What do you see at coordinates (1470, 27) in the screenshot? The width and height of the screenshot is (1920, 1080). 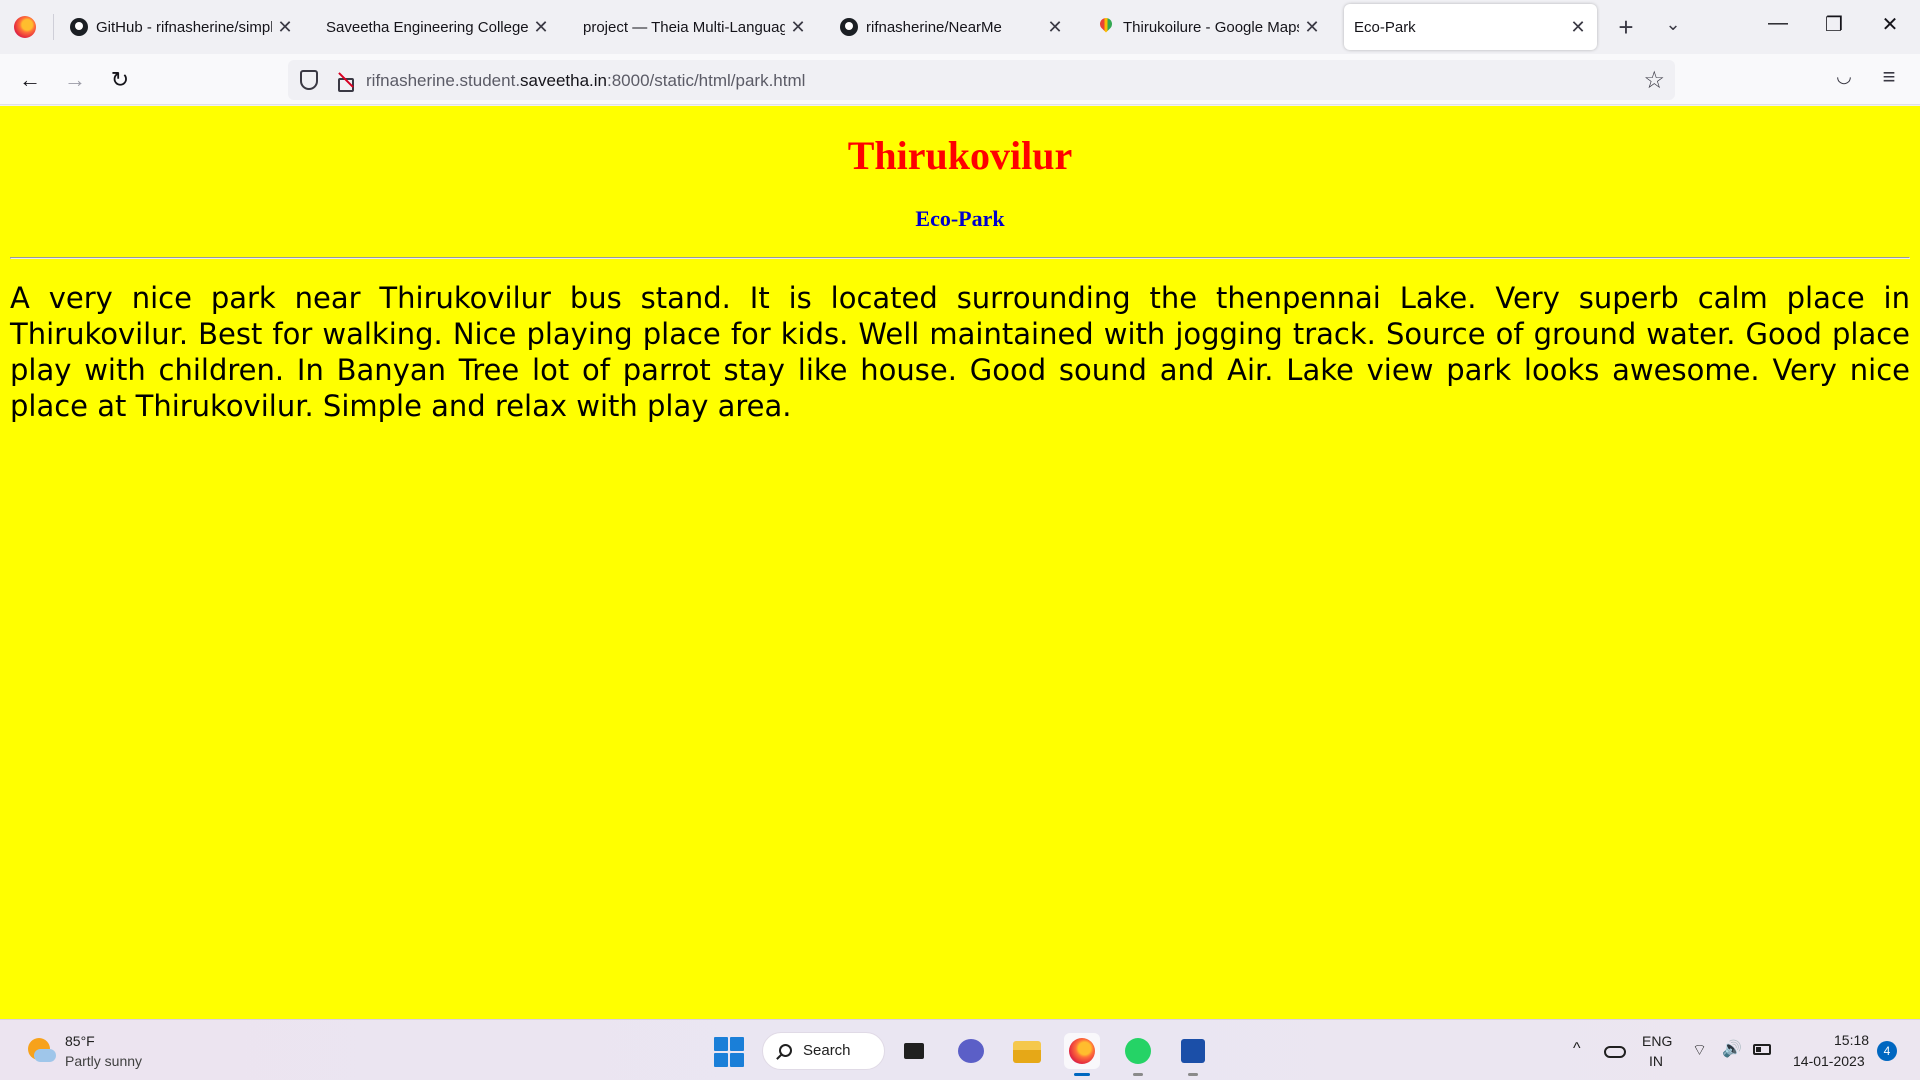 I see `tab-eco-park: Eco-Park ✕` at bounding box center [1470, 27].